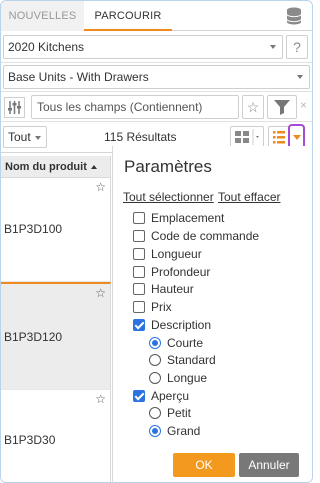 The height and width of the screenshot is (483, 320). I want to click on column-header-label: Nom du produit, so click(46, 167).